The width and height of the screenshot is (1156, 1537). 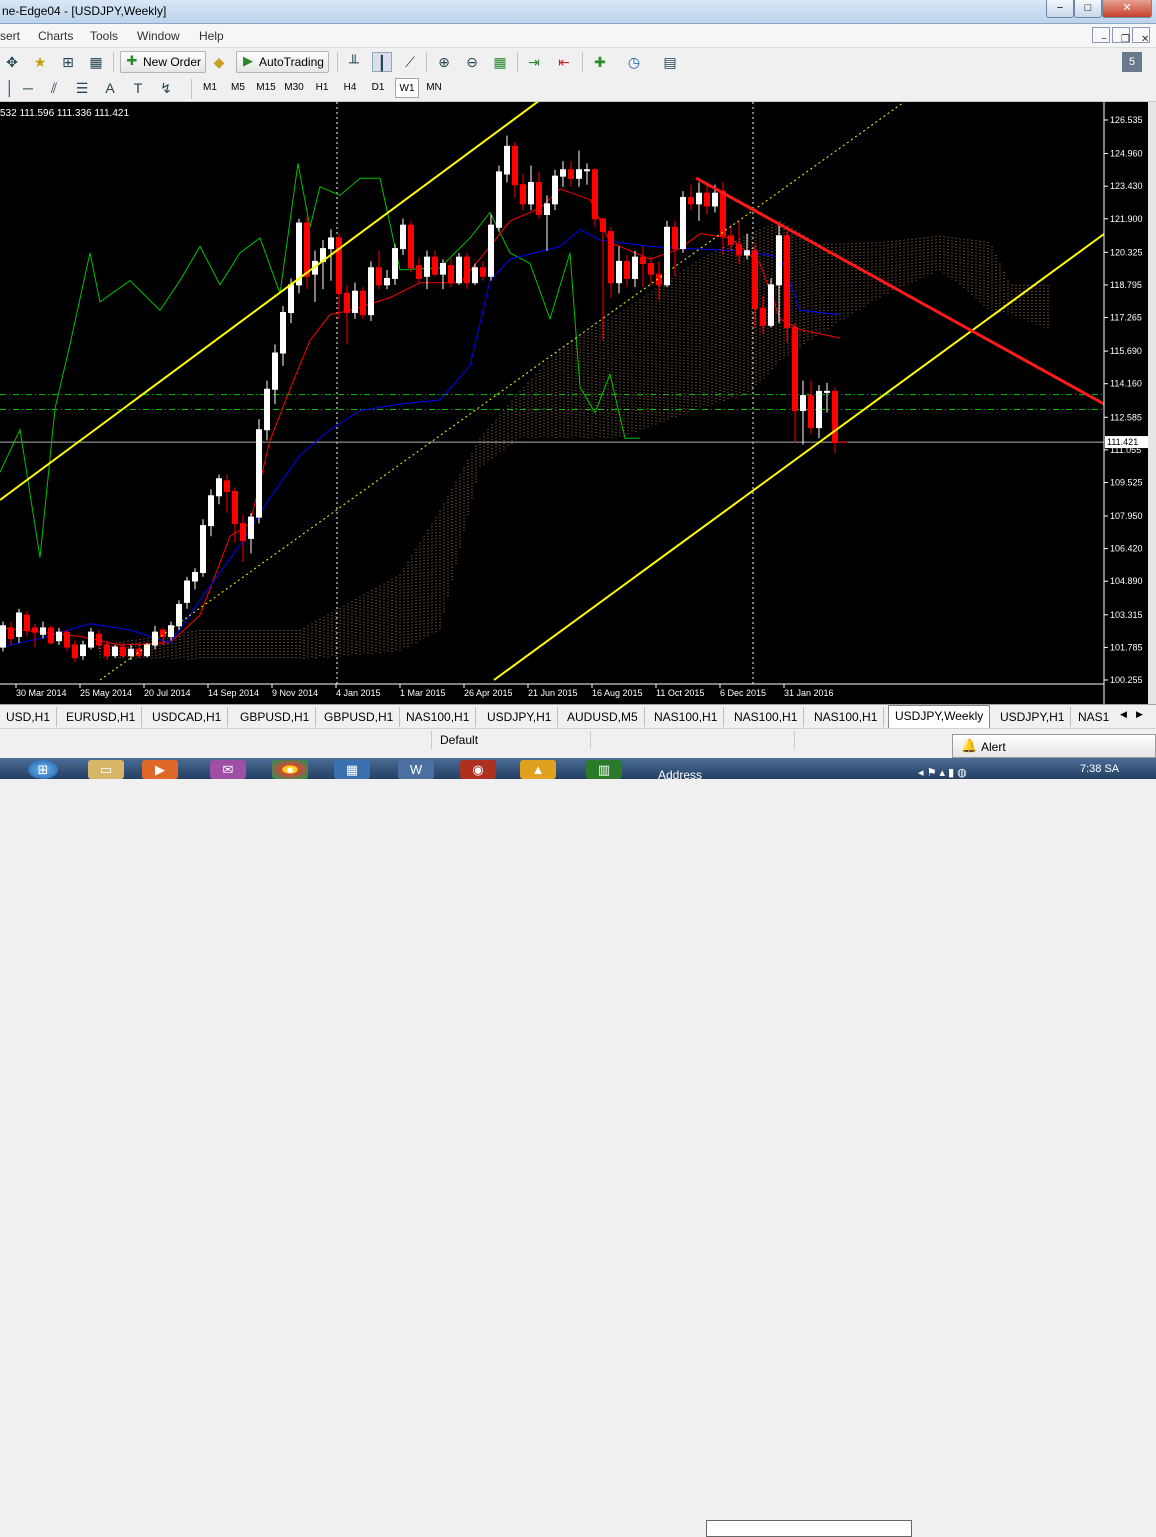 I want to click on zoom-out-icon: ⊖, so click(x=472, y=62).